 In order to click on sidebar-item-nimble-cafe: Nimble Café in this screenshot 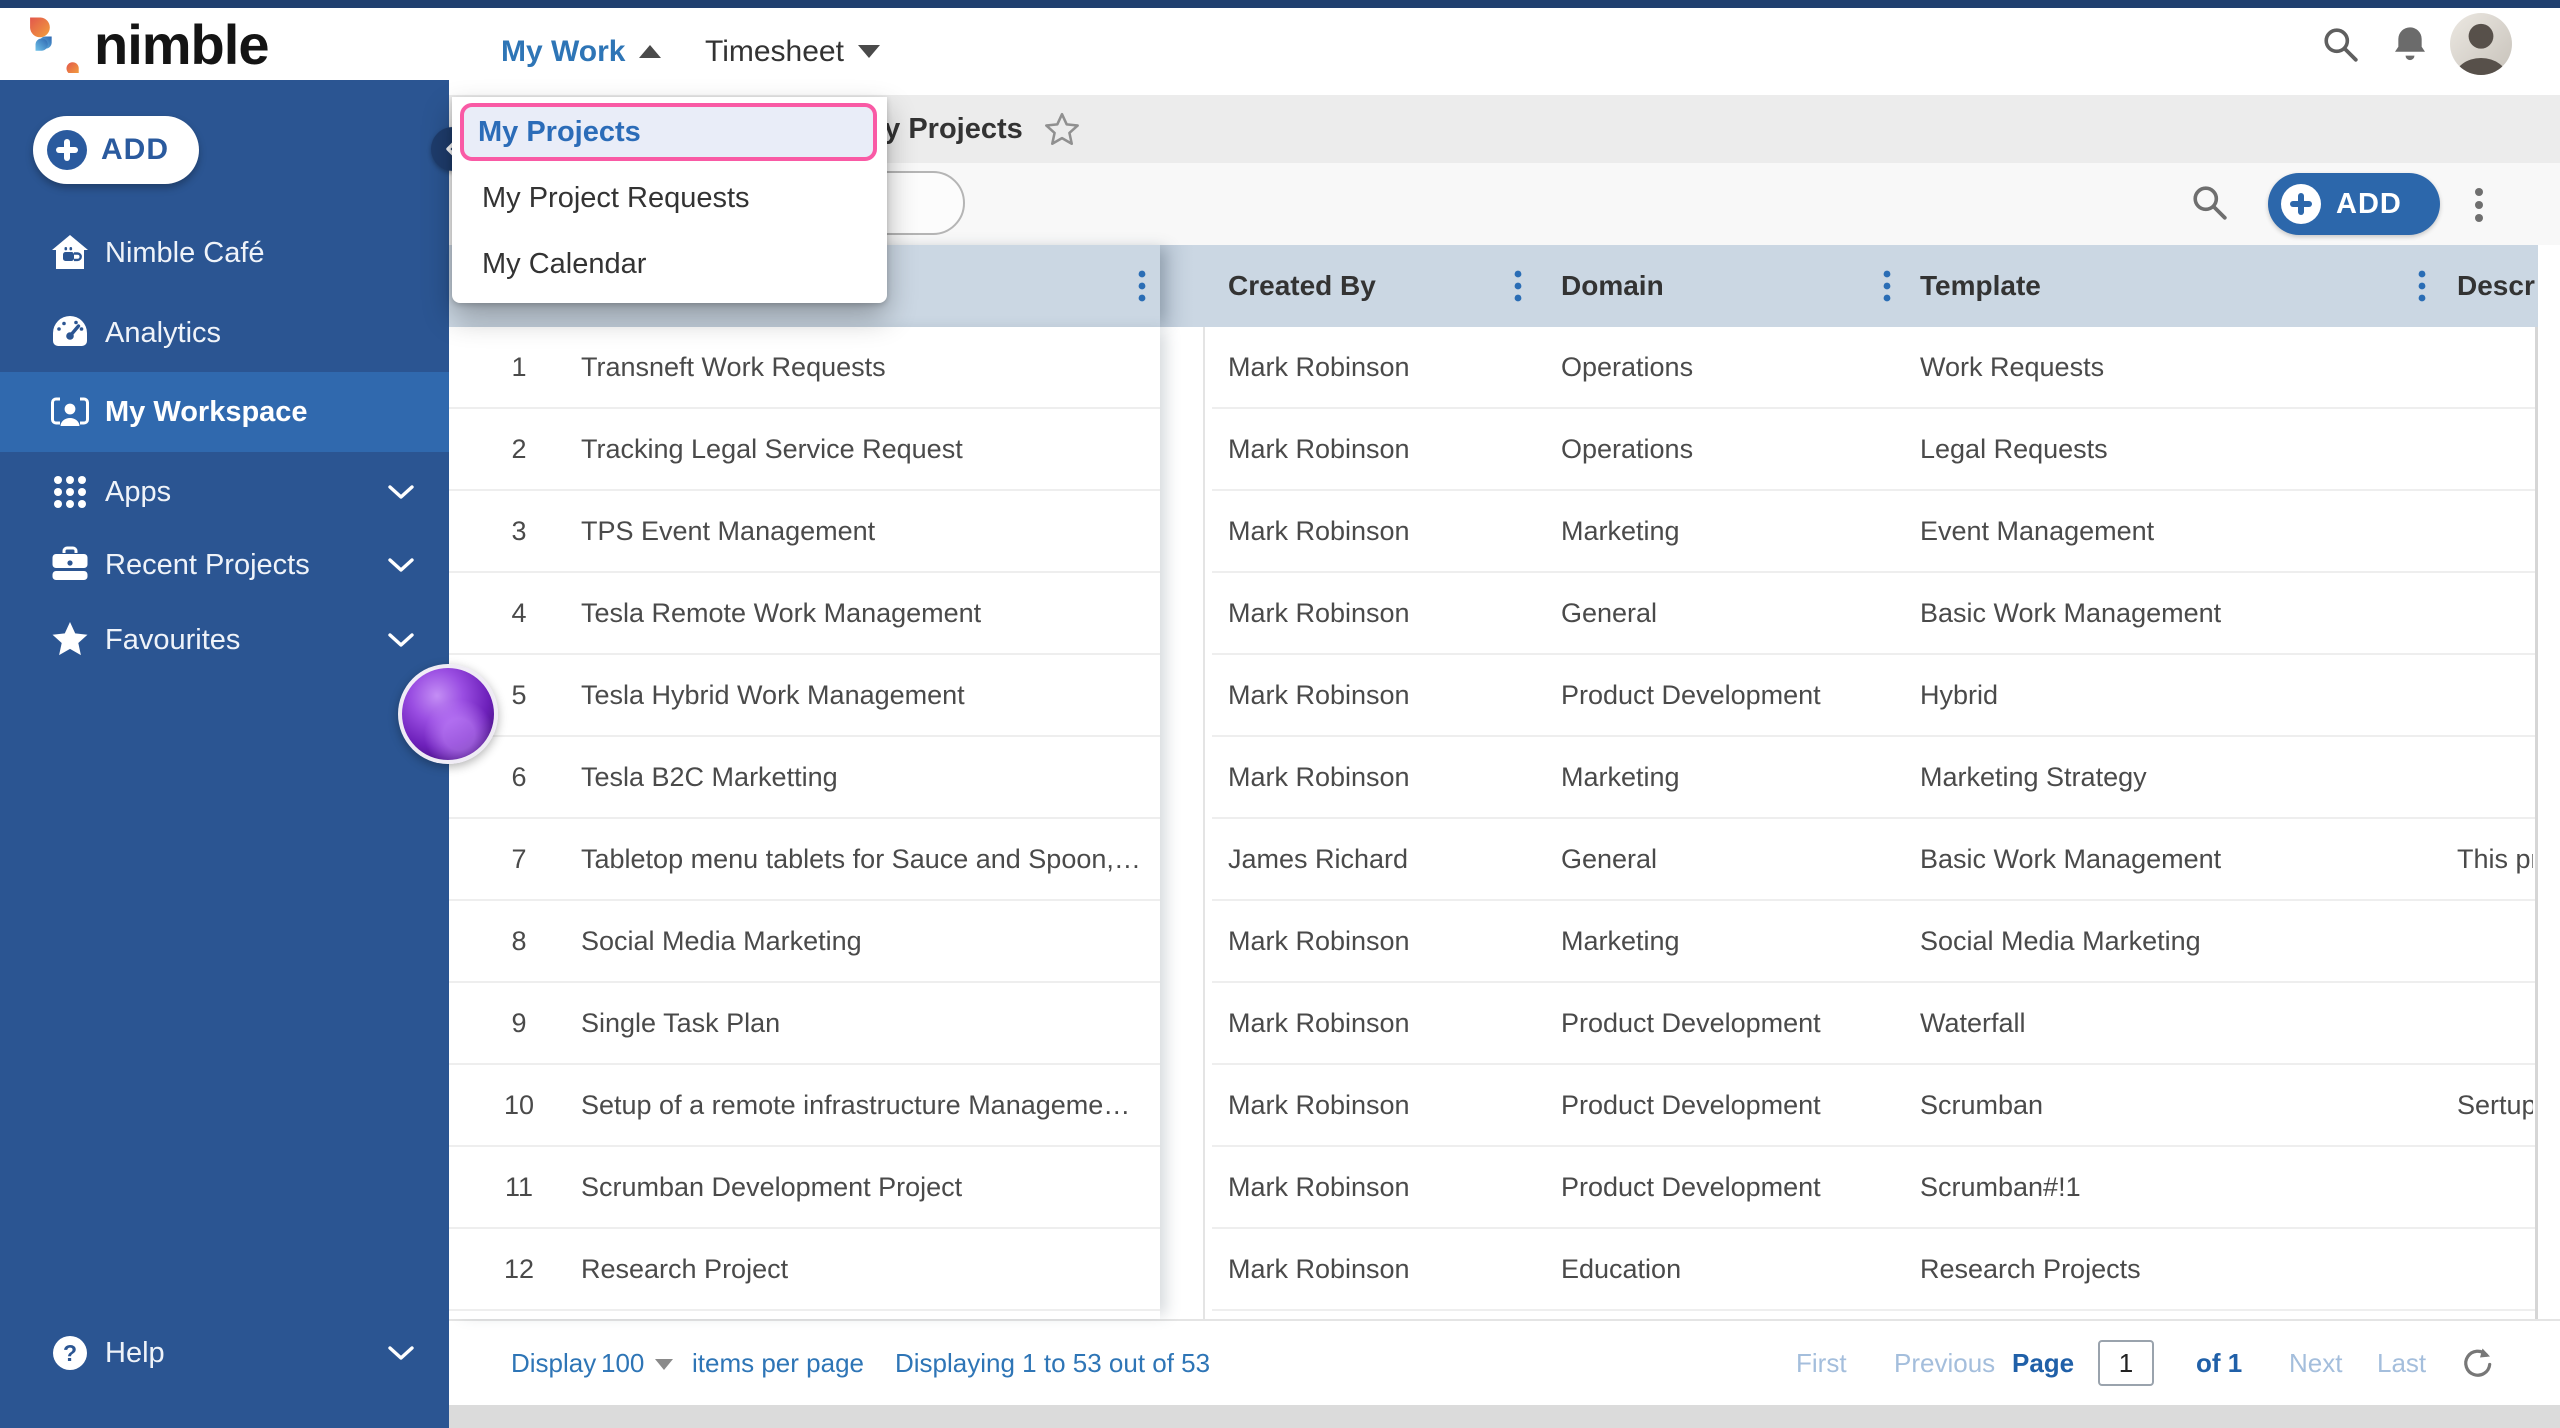, I will do `click(224, 253)`.